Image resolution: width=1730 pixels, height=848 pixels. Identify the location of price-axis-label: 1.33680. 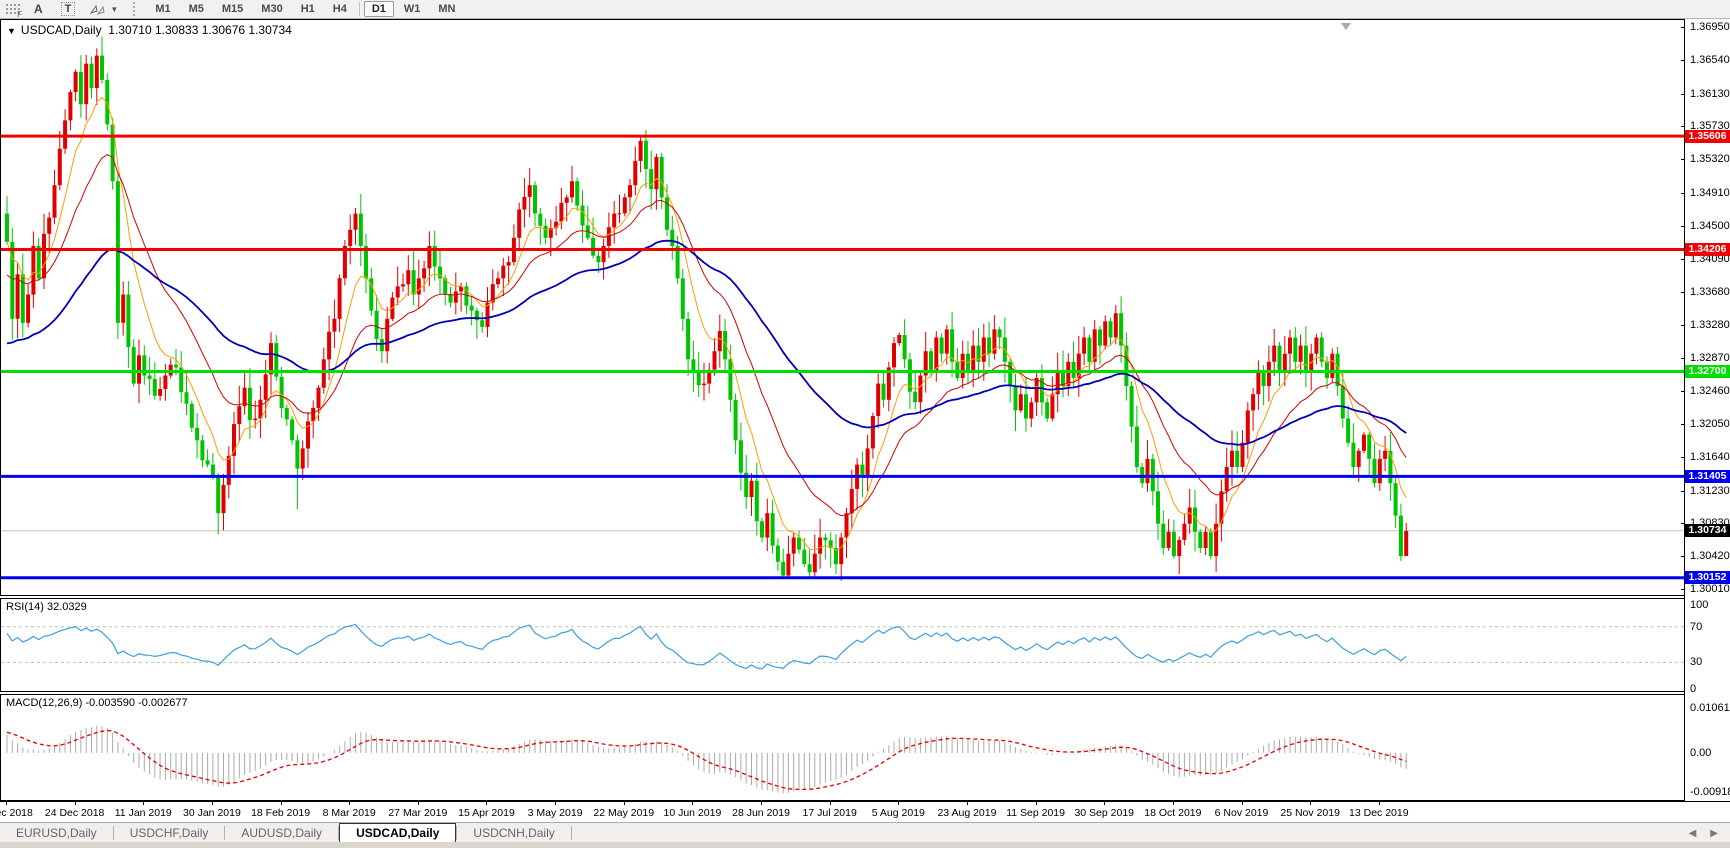
(1710, 292).